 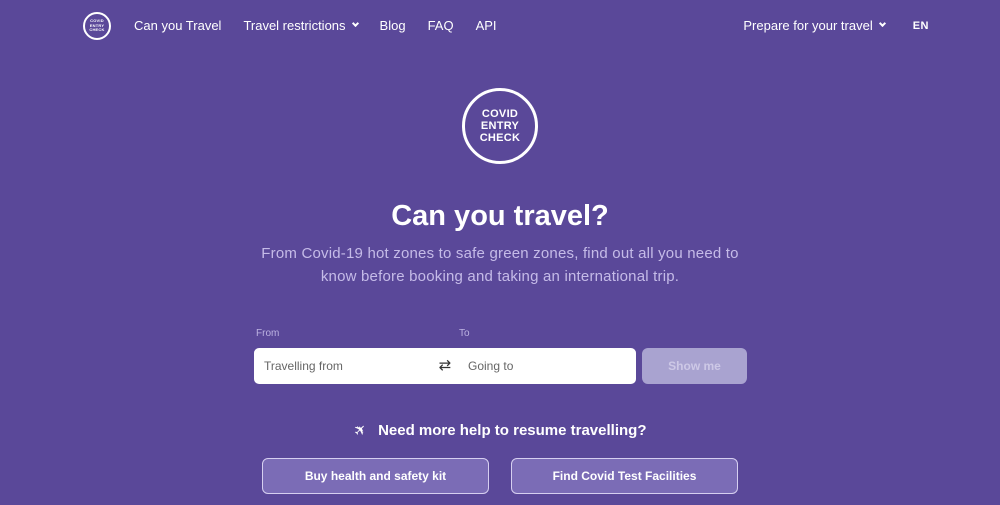 What do you see at coordinates (268, 333) in the screenshot?
I see `from-label: From` at bounding box center [268, 333].